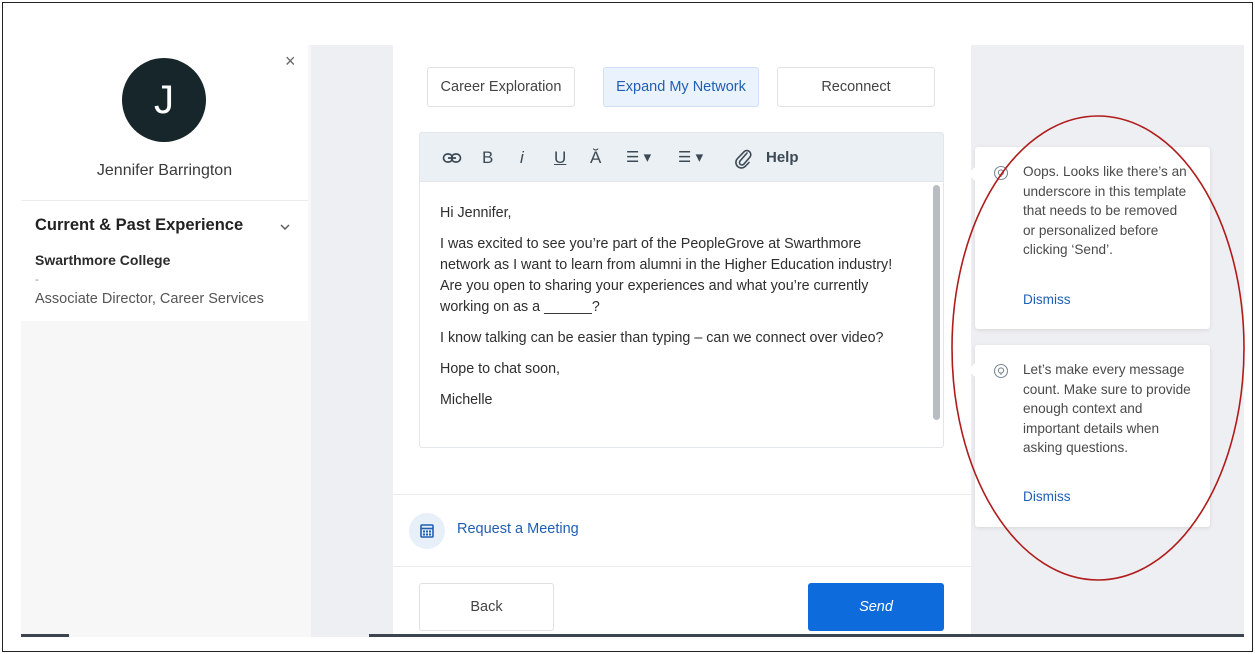 The width and height of the screenshot is (1255, 654). I want to click on profile-card: × J Jennifer Barrington, so click(164, 123).